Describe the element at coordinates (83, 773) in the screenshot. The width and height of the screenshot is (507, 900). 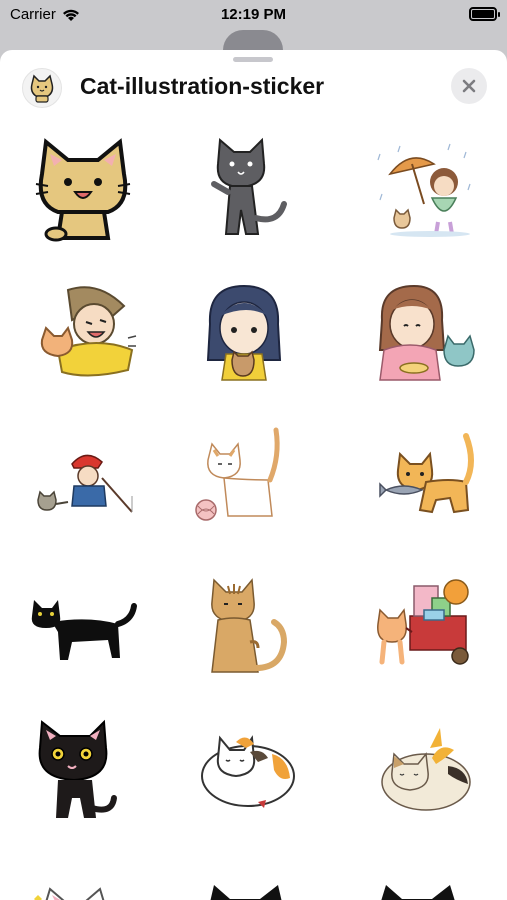
I see `sticker-black-cat-cute` at that location.